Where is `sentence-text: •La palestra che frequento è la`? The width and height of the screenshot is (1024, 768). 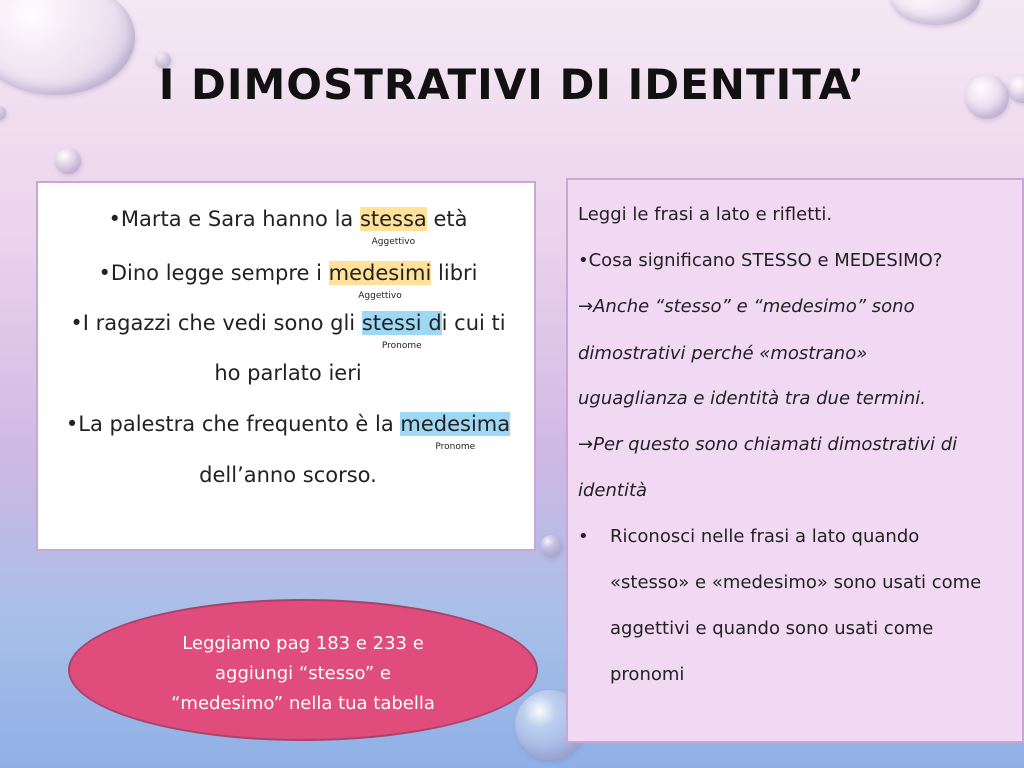
sentence-text: •La palestra che frequento è la is located at coordinates (233, 424).